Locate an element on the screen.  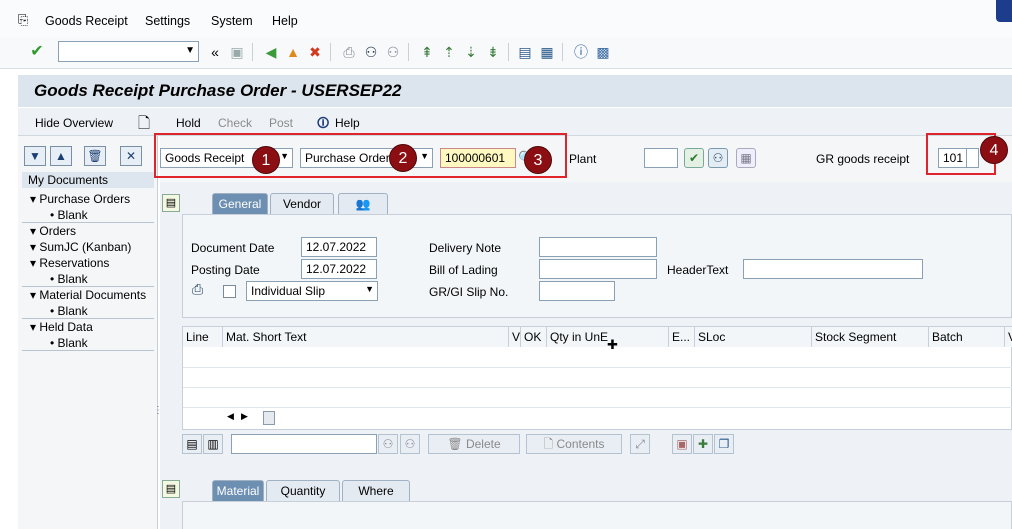
column-header-v2: V is located at coordinates (1008, 337).